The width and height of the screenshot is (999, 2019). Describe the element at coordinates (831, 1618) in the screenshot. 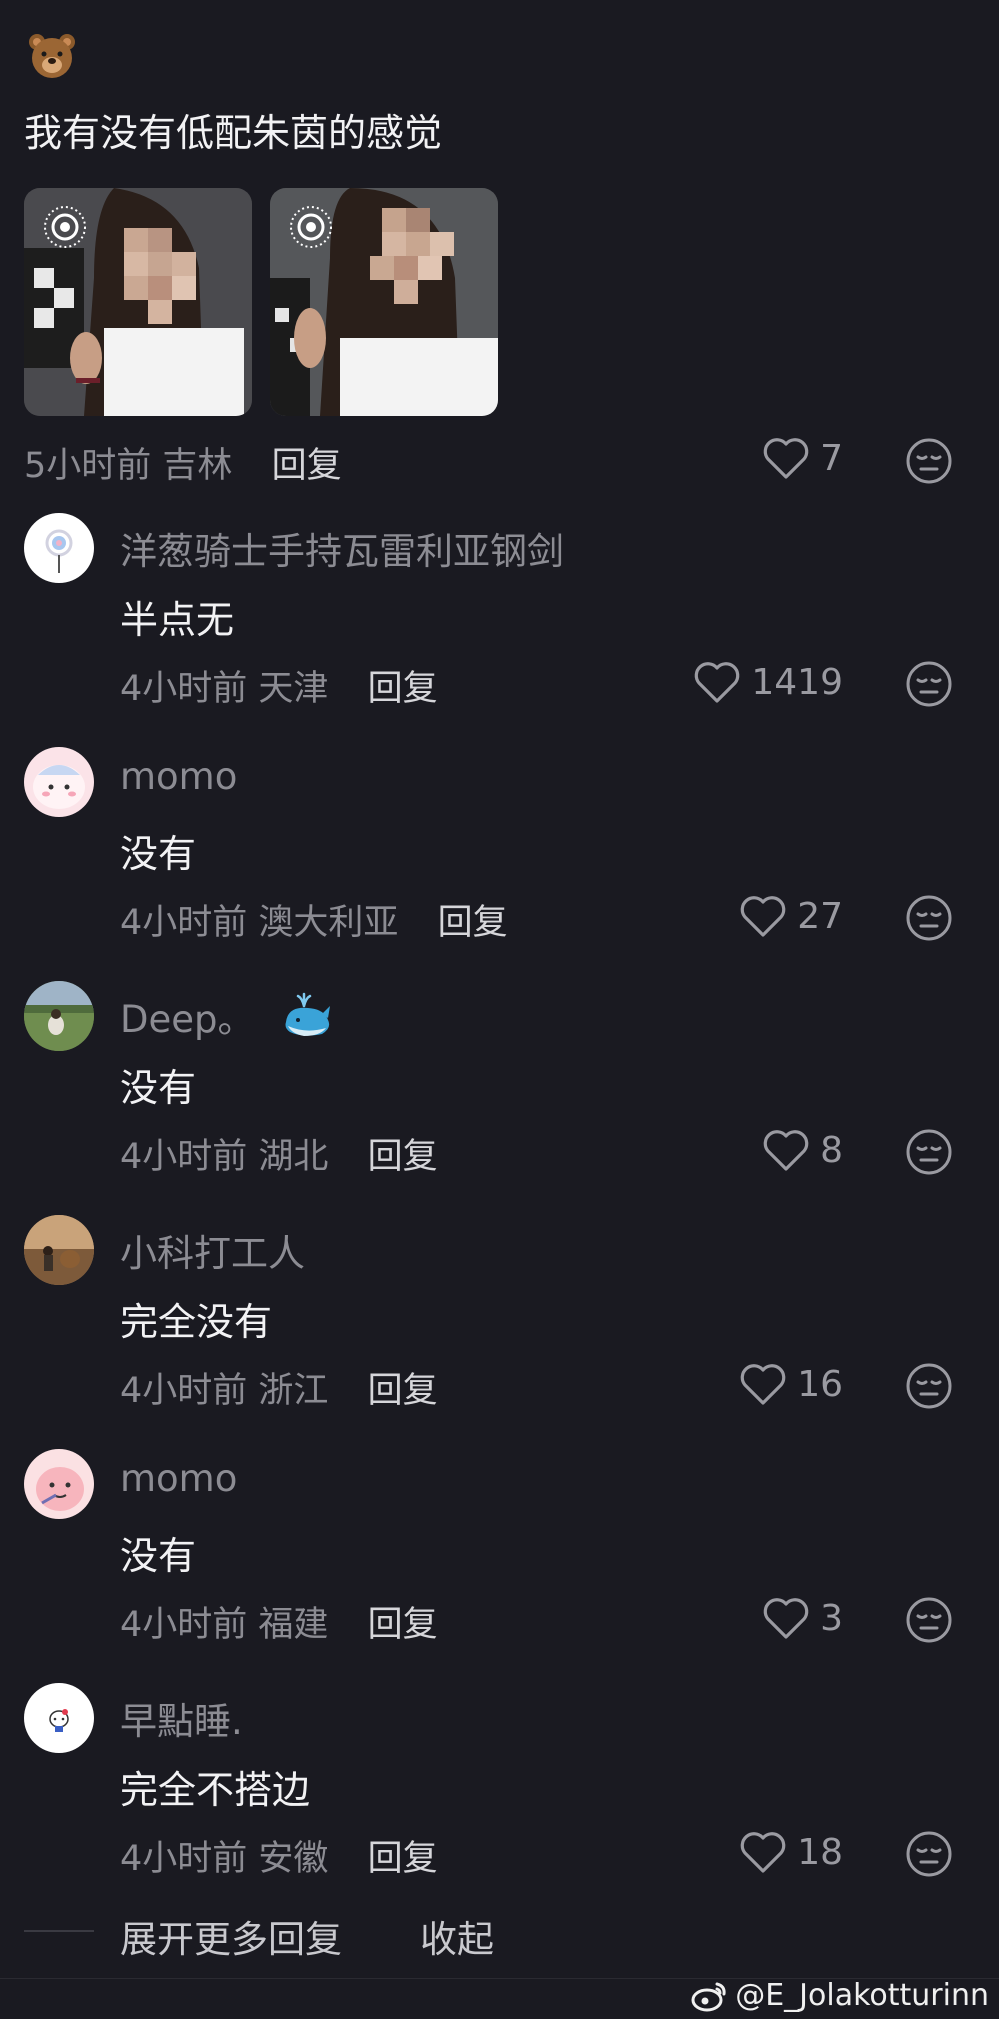

I see `comment-like-count: 3` at that location.